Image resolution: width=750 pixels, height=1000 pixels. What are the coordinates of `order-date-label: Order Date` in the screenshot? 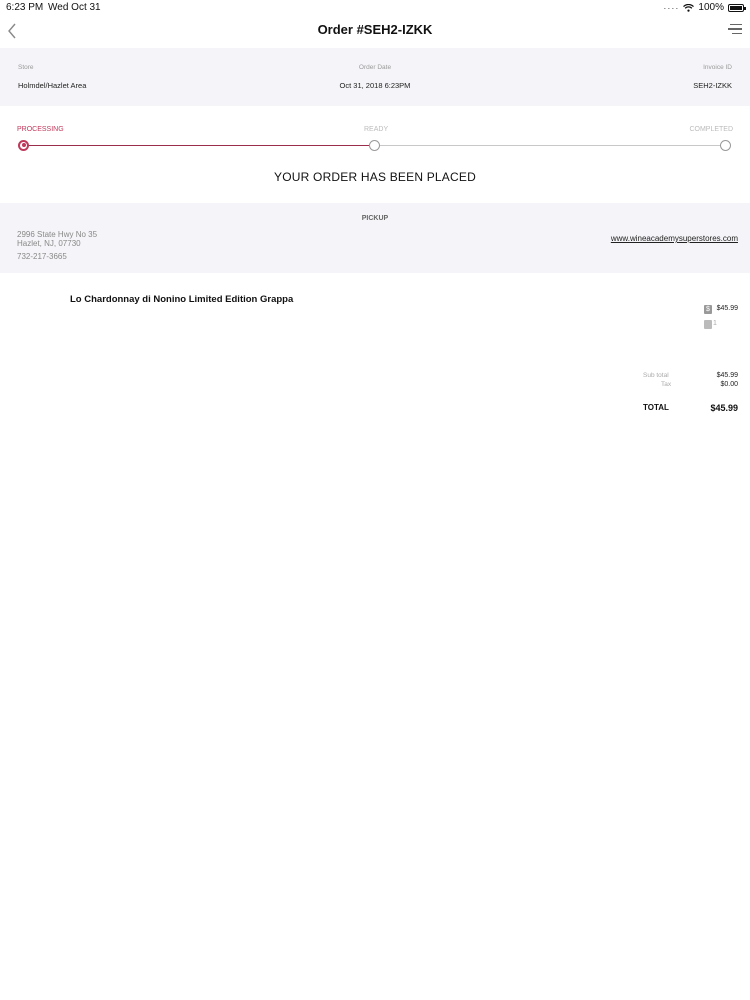 It's located at (375, 67).